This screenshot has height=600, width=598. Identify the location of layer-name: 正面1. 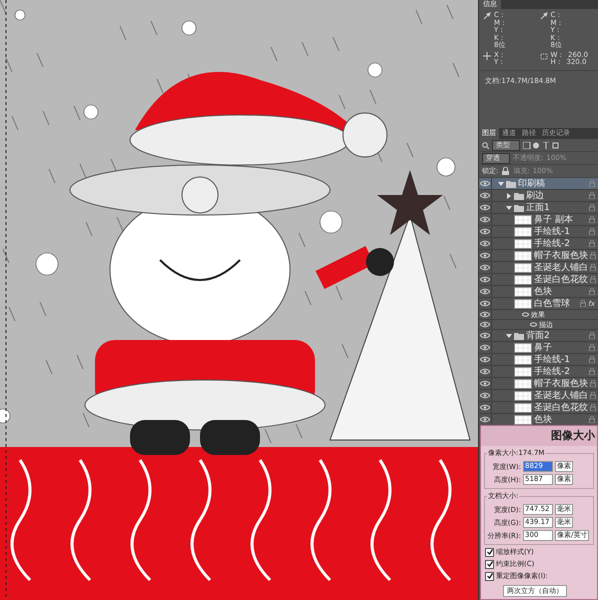
(538, 207).